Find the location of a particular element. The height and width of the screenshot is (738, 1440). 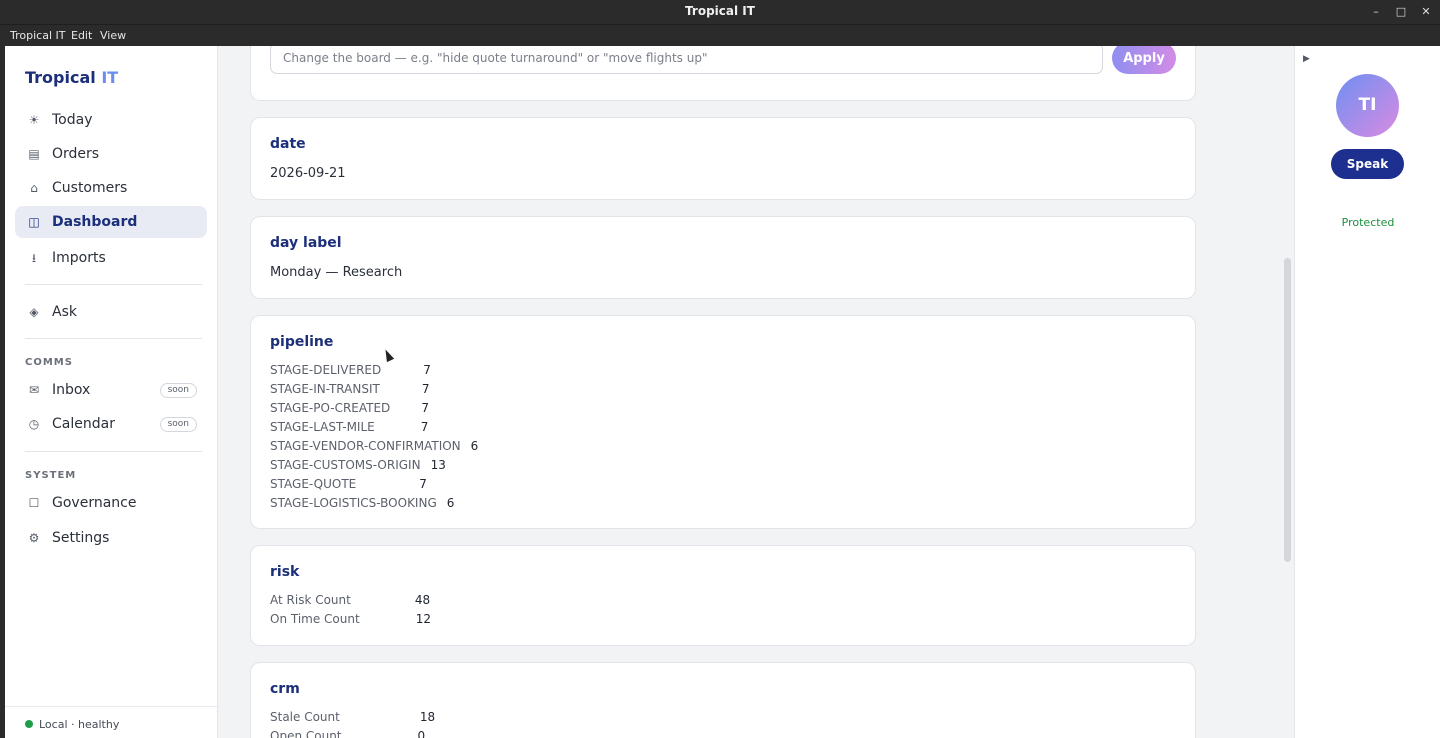

diamond-icon: ◈ is located at coordinates (34, 312).